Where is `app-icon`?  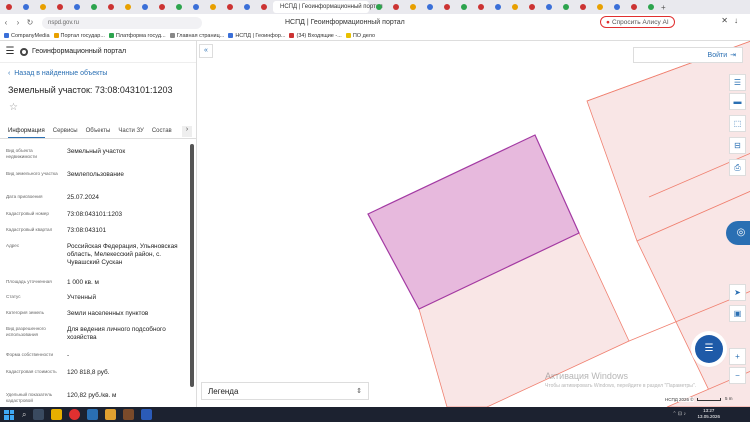 app-icon is located at coordinates (129, 414).